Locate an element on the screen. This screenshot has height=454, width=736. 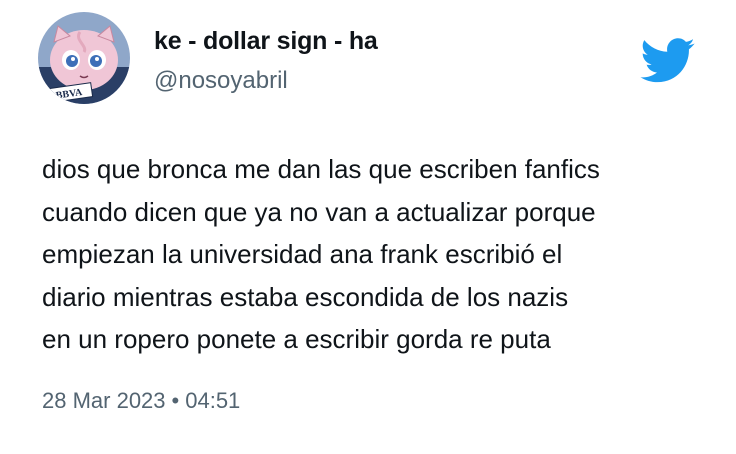
display-name: ke - dollar sign - ha is located at coordinates (266, 41).